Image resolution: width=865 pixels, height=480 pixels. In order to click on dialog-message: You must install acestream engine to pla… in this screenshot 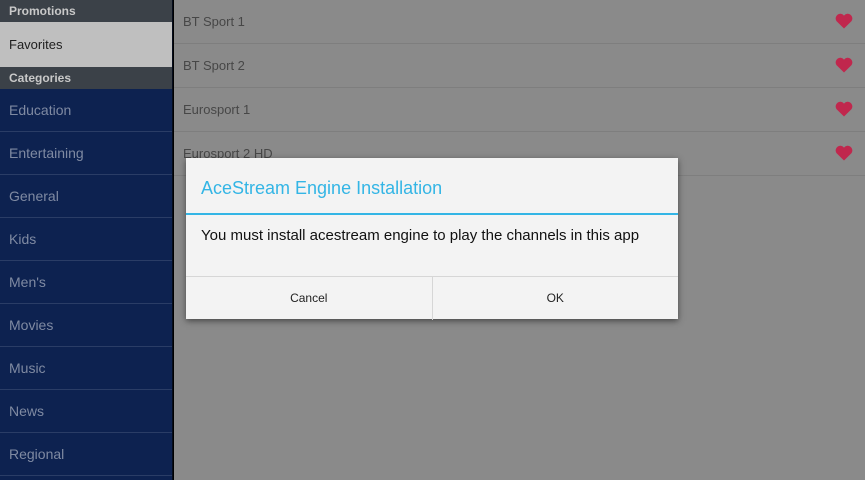, I will do `click(420, 235)`.